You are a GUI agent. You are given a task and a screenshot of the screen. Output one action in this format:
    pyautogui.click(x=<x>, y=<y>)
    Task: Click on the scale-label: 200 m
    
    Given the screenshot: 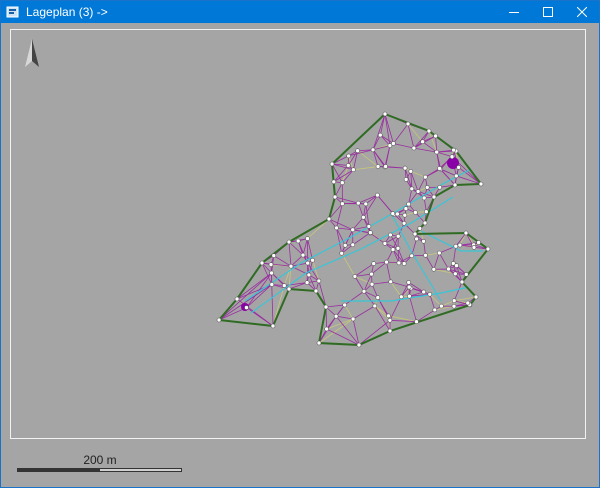 What is the action you would take?
    pyautogui.click(x=100, y=460)
    